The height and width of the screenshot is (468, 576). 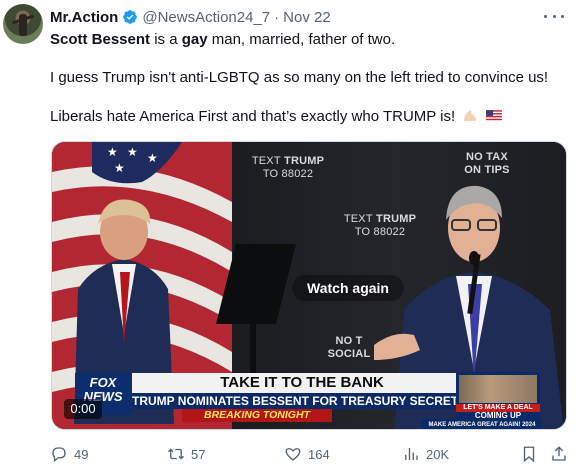 What do you see at coordinates (349, 341) in the screenshot?
I see `sign-line: NO T` at bounding box center [349, 341].